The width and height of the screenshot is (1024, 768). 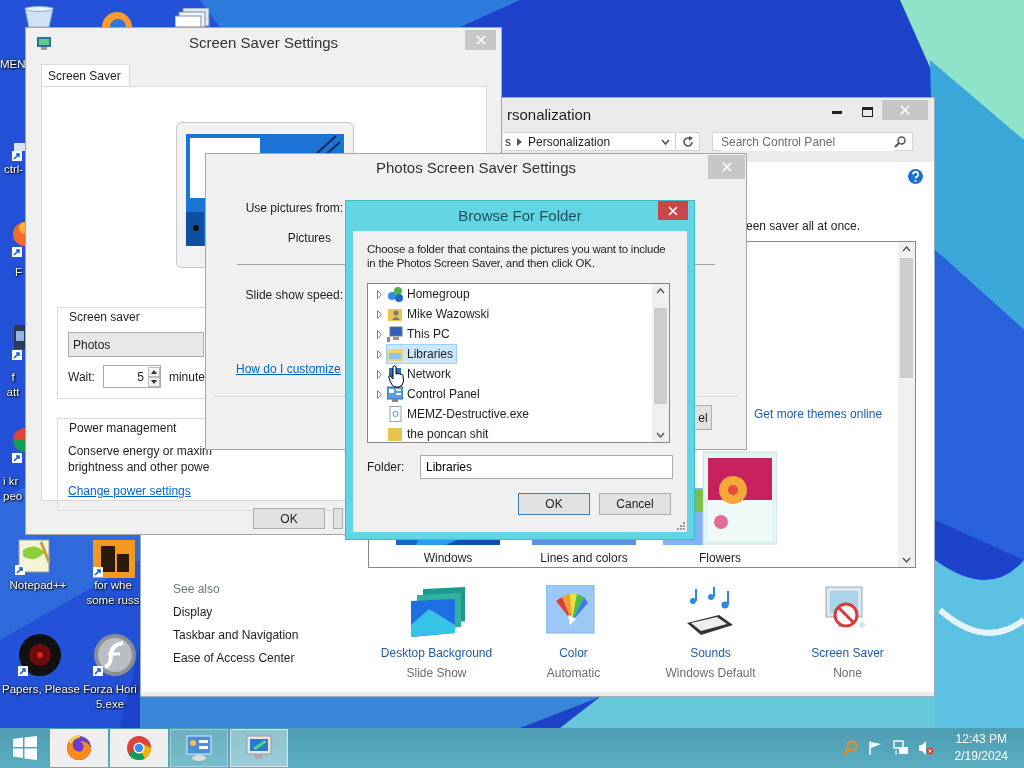 What do you see at coordinates (436, 611) in the screenshot?
I see `images-icon` at bounding box center [436, 611].